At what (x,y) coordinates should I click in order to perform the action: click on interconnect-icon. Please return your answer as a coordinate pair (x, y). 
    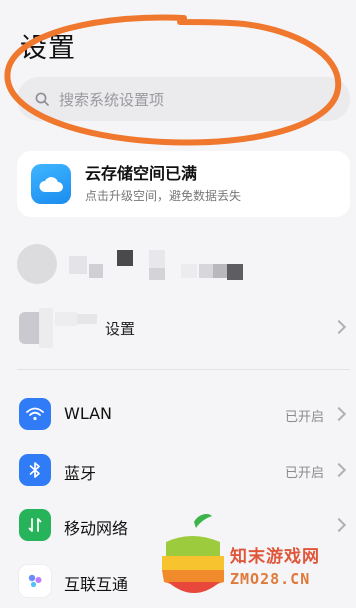
    Looking at the image, I should click on (35, 581).